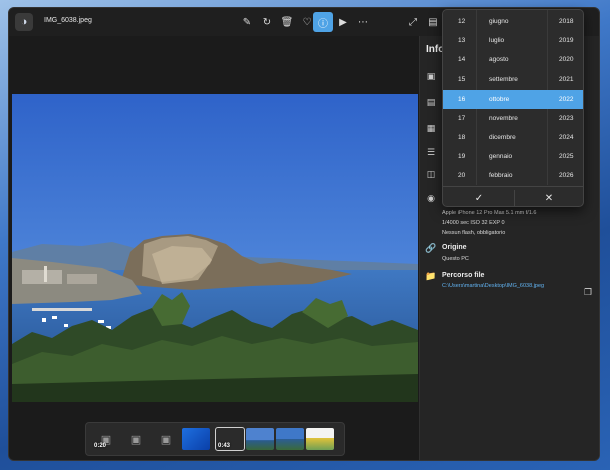 This screenshot has width=610, height=470. I want to click on year-value: 2024, so click(566, 137).